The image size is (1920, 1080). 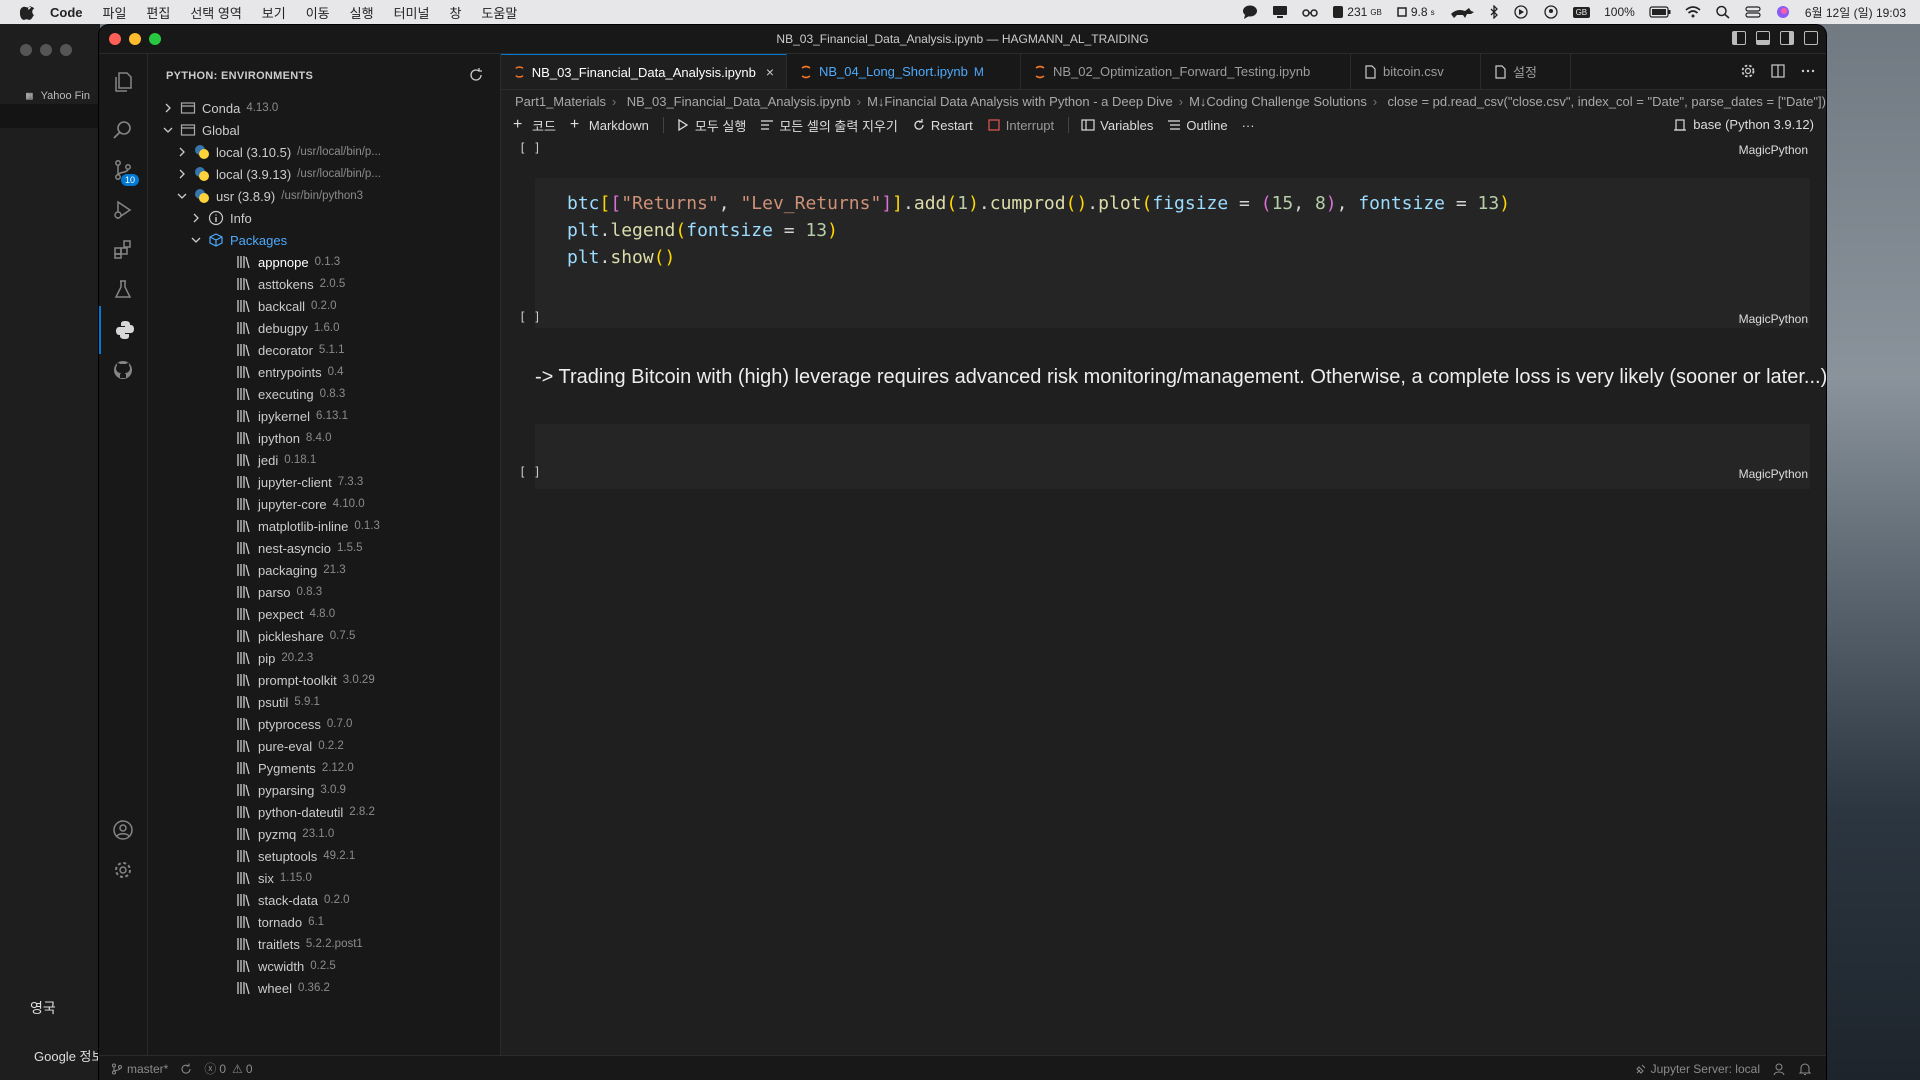 What do you see at coordinates (1779, 1069) in the screenshot?
I see `feedback-icon` at bounding box center [1779, 1069].